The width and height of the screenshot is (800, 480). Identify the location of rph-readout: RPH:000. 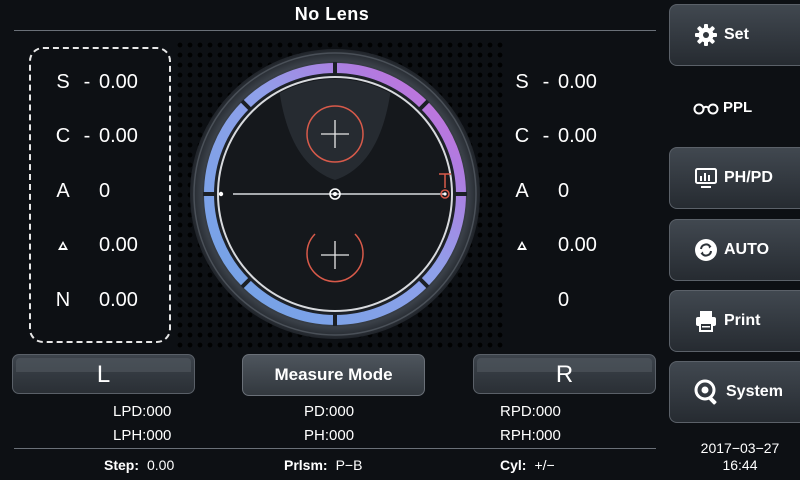
(530, 435).